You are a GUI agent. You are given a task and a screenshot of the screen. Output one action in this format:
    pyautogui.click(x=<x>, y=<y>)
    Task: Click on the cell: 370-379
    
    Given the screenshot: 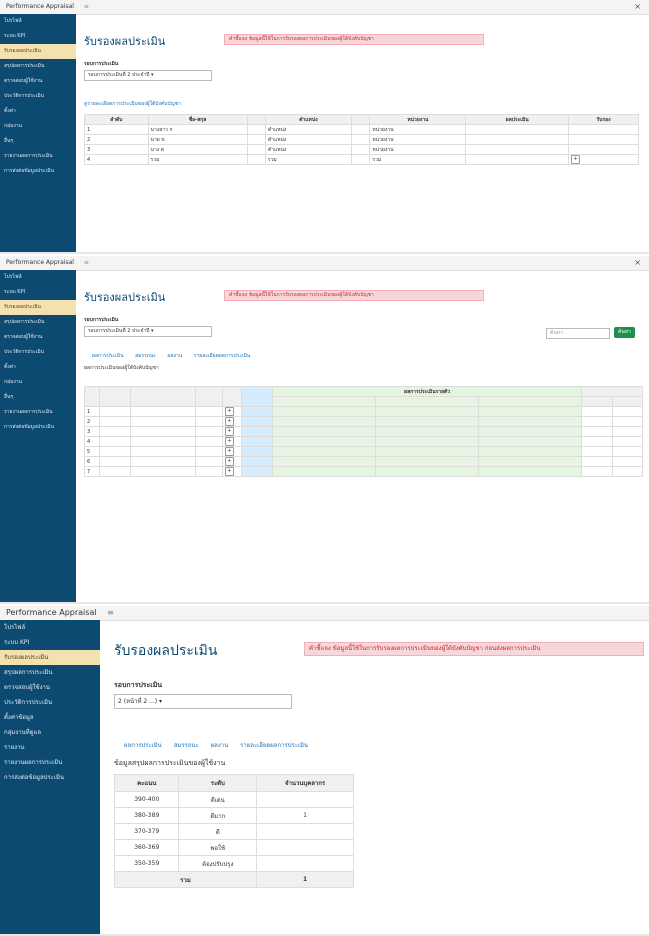 What is the action you would take?
    pyautogui.click(x=146, y=831)
    